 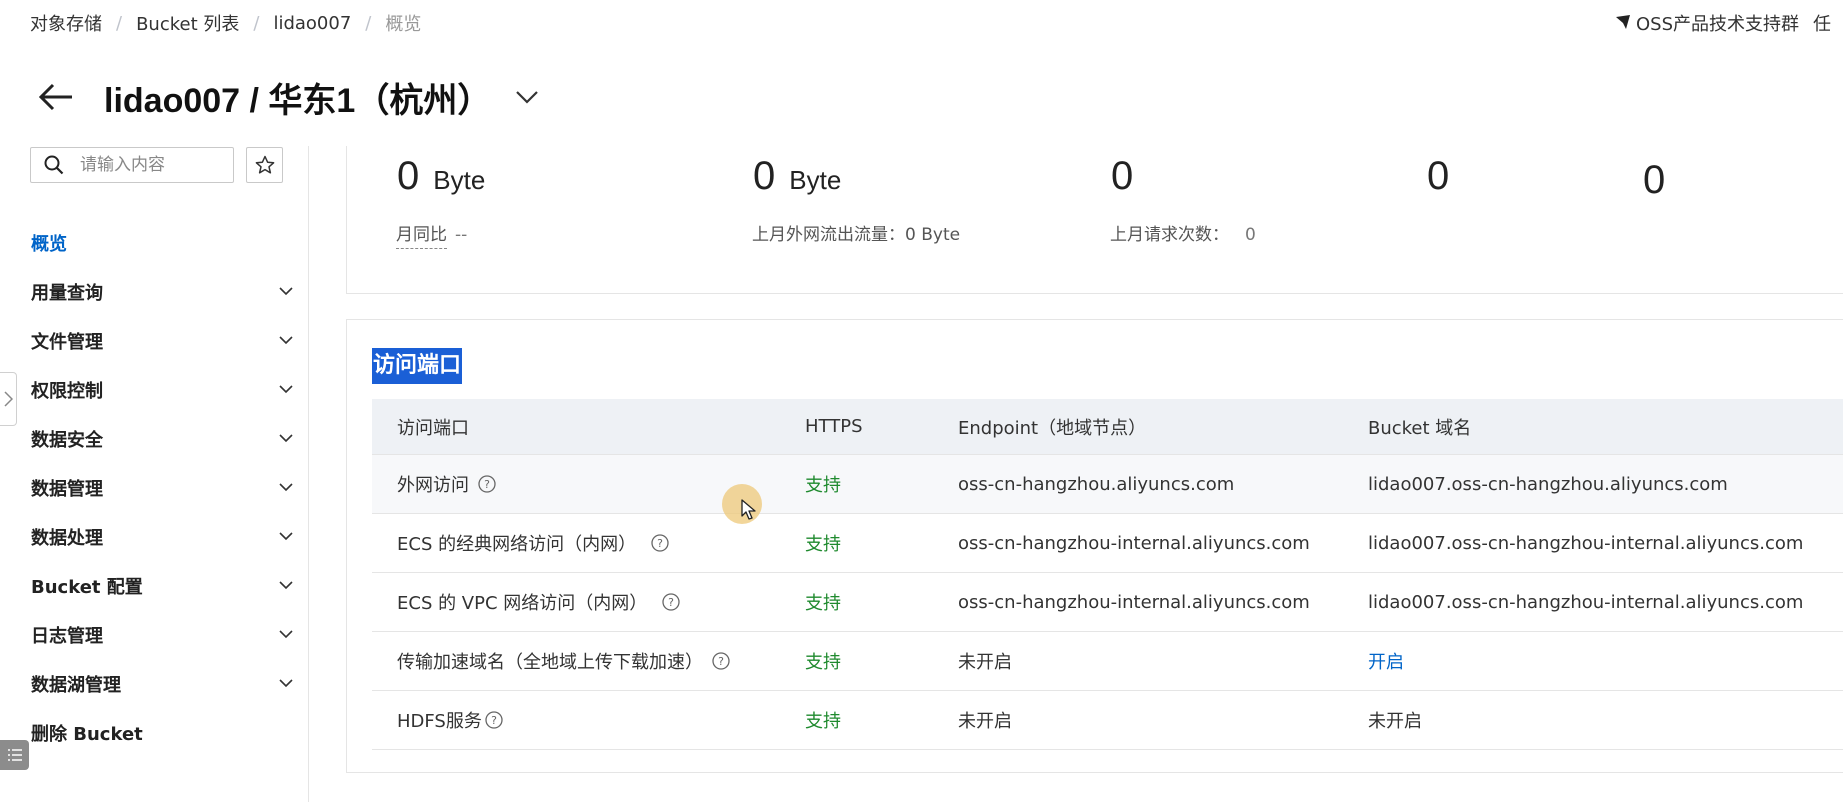 I want to click on breadcrumb-item-bucket-list: Bucket 列表, so click(x=187, y=23).